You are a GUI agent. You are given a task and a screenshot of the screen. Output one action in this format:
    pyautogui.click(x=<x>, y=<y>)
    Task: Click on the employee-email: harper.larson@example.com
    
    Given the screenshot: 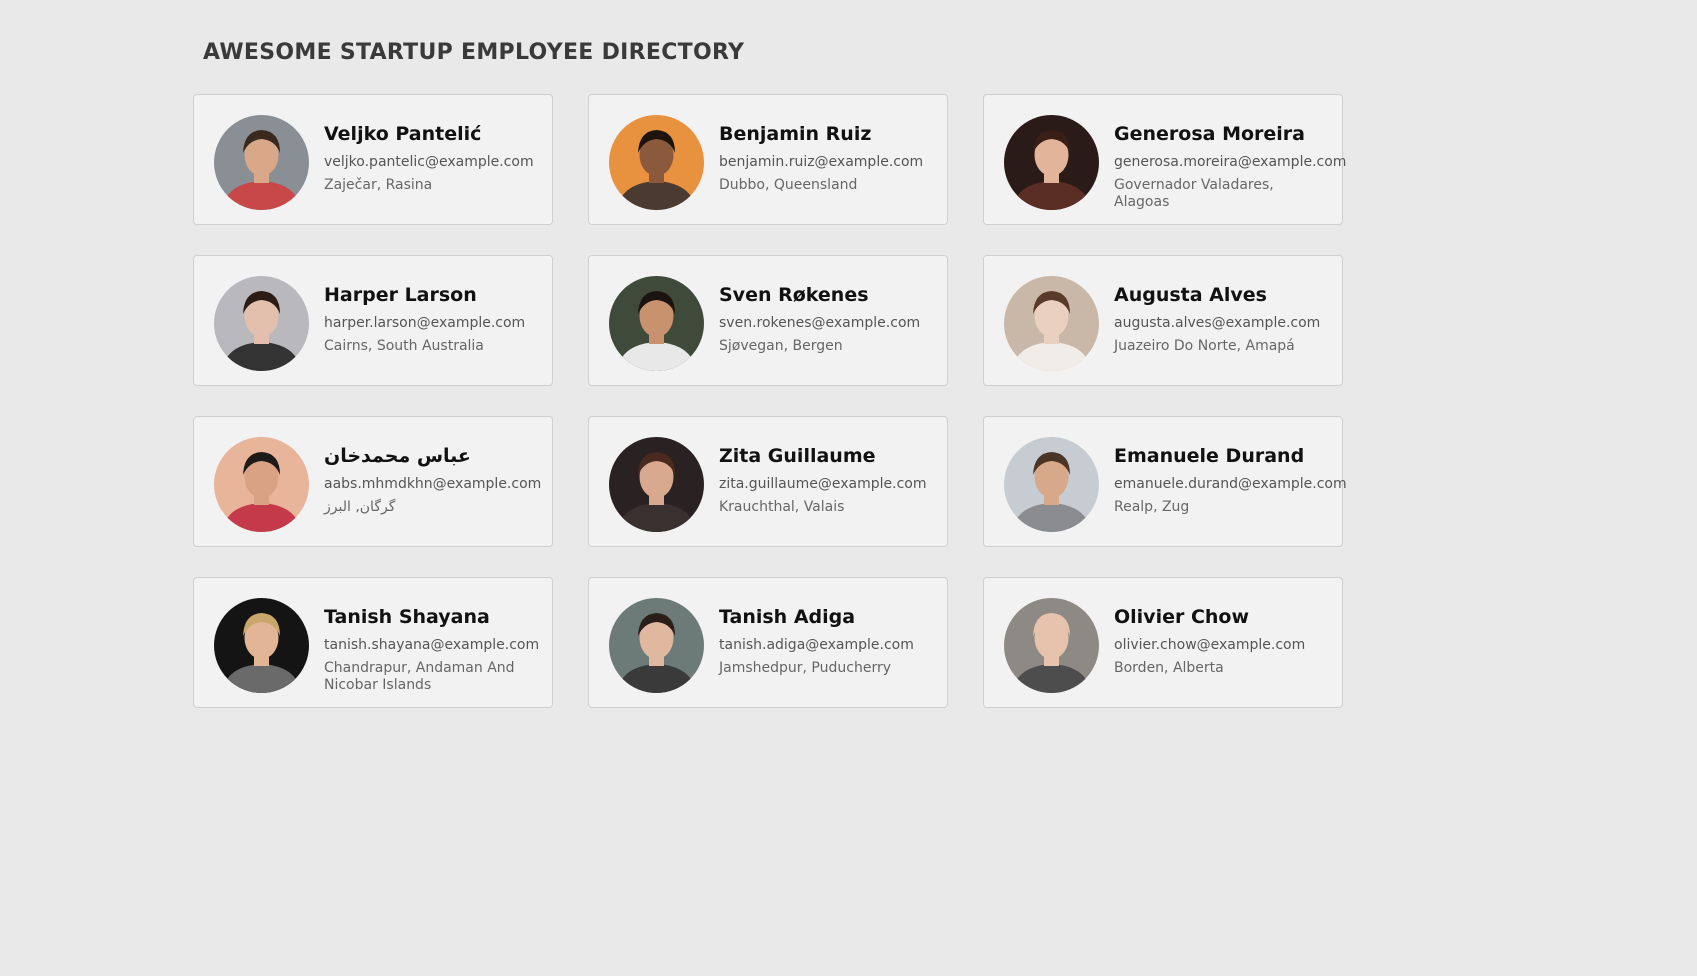 What is the action you would take?
    pyautogui.click(x=425, y=323)
    